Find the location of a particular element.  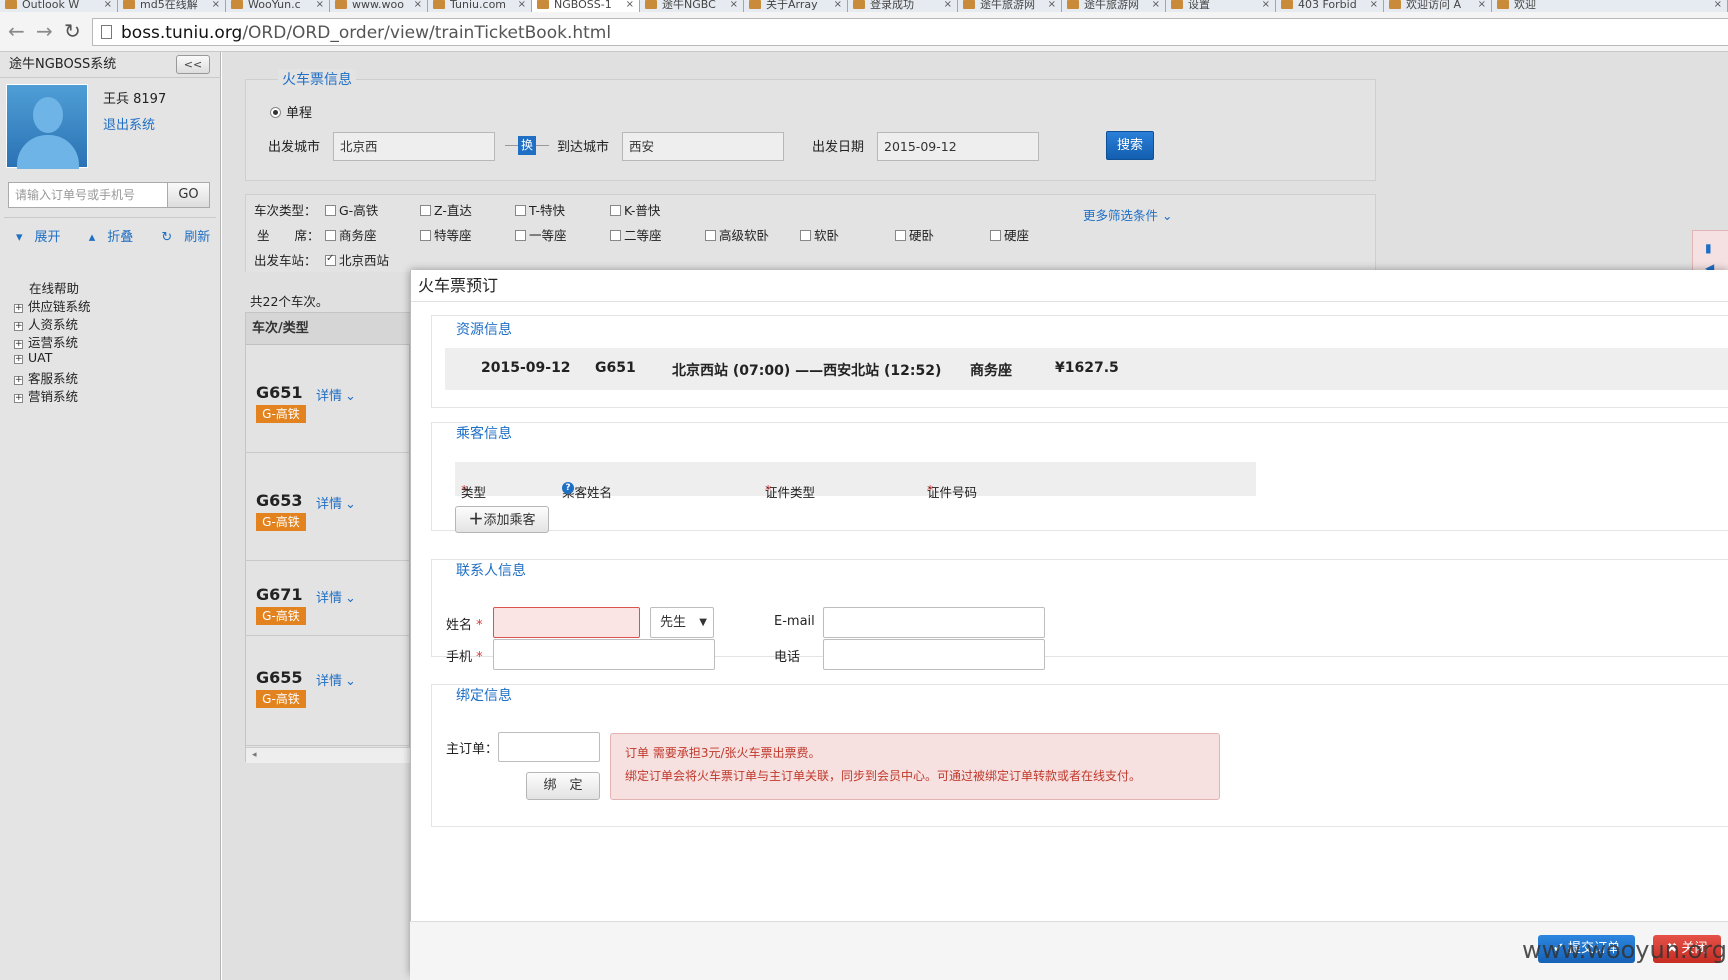

browser-tab: md5在线解 × is located at coordinates (172, 6).